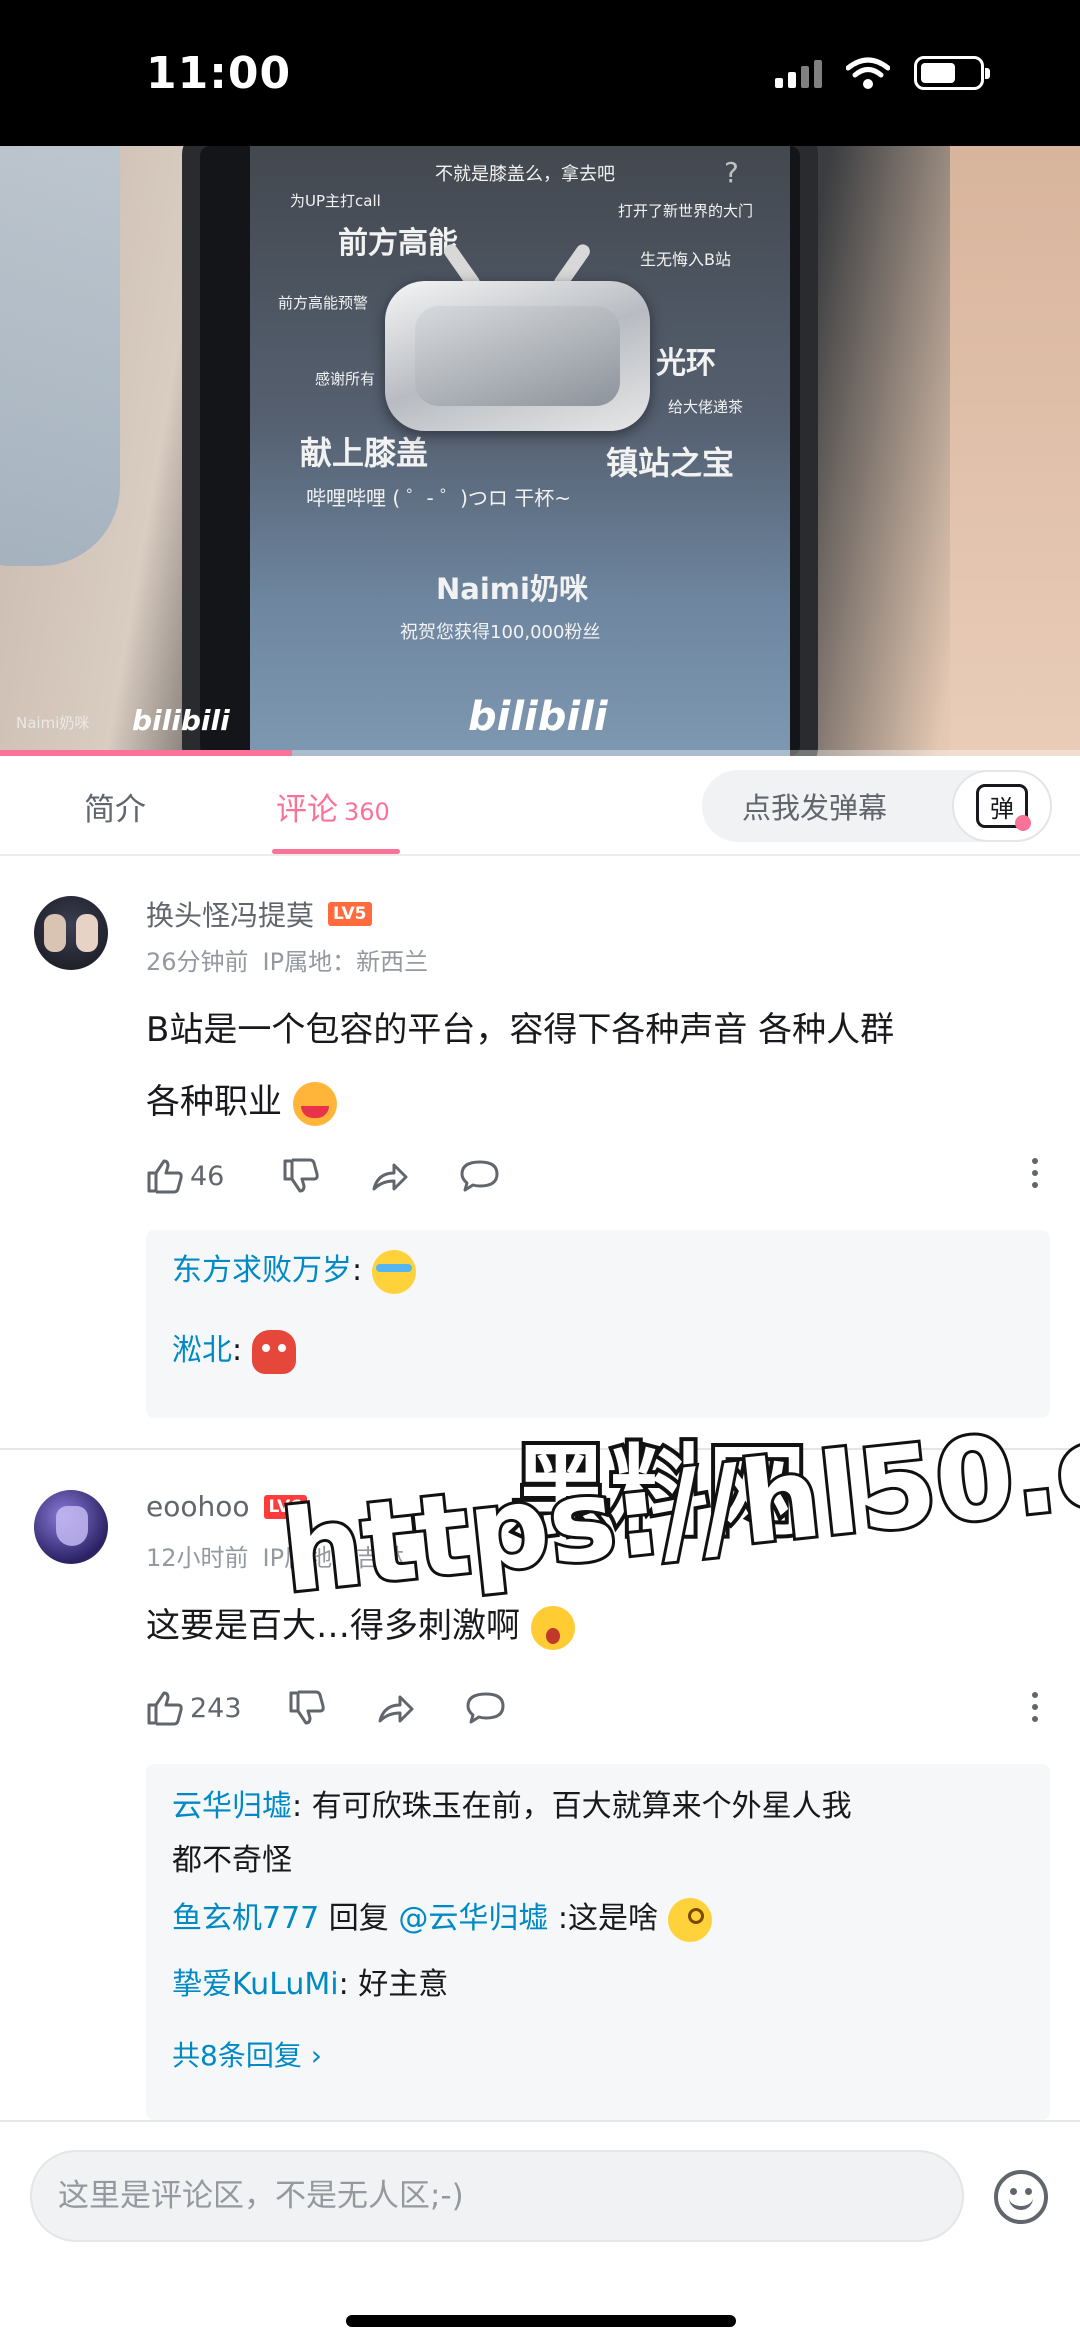 The width and height of the screenshot is (1080, 2343). I want to click on tab-bar: 简介 评论 360 点我发弹幕 弹, so click(540, 806).